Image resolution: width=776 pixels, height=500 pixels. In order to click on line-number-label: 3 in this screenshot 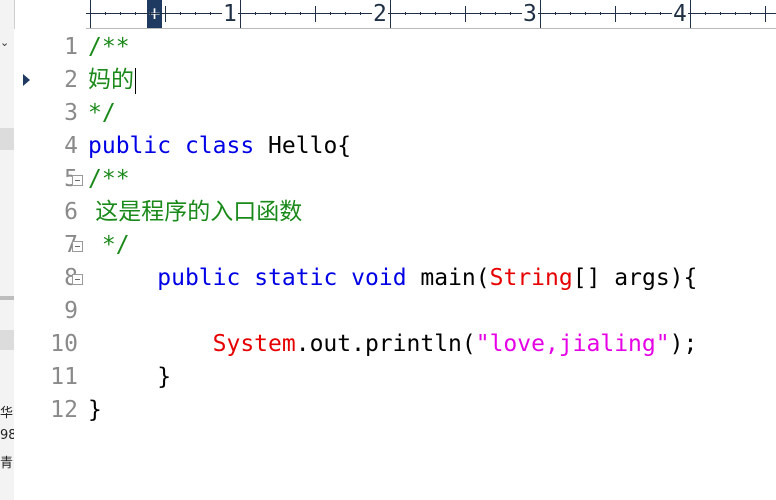, I will do `click(71, 113)`.